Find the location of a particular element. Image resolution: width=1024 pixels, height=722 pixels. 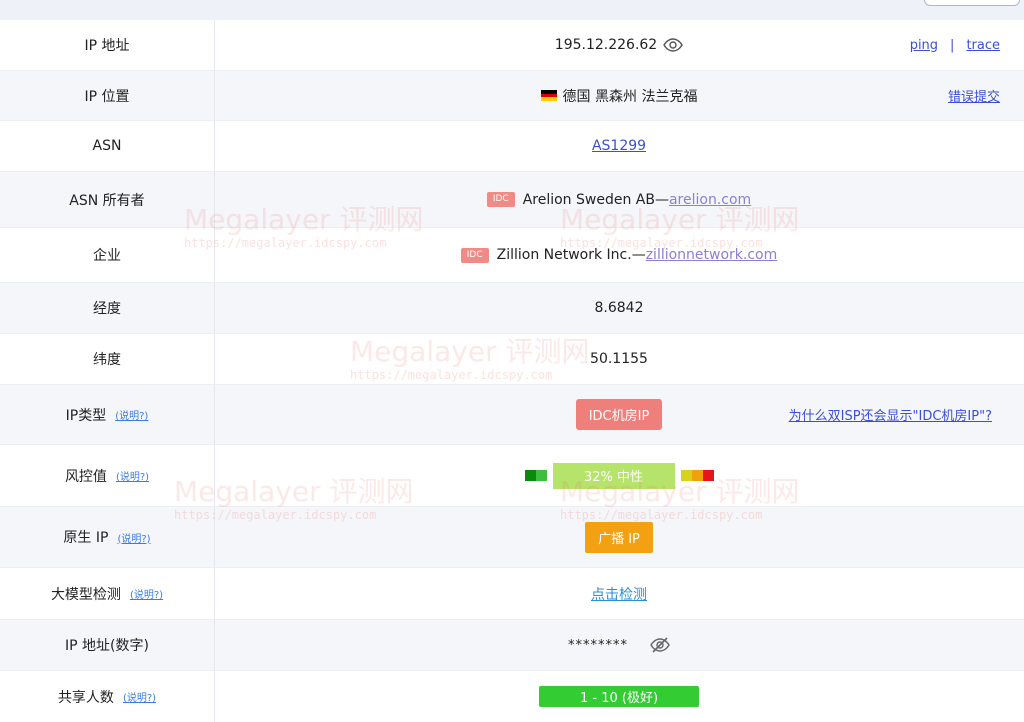

label-shared-users: 共享人数 is located at coordinates (85, 697).